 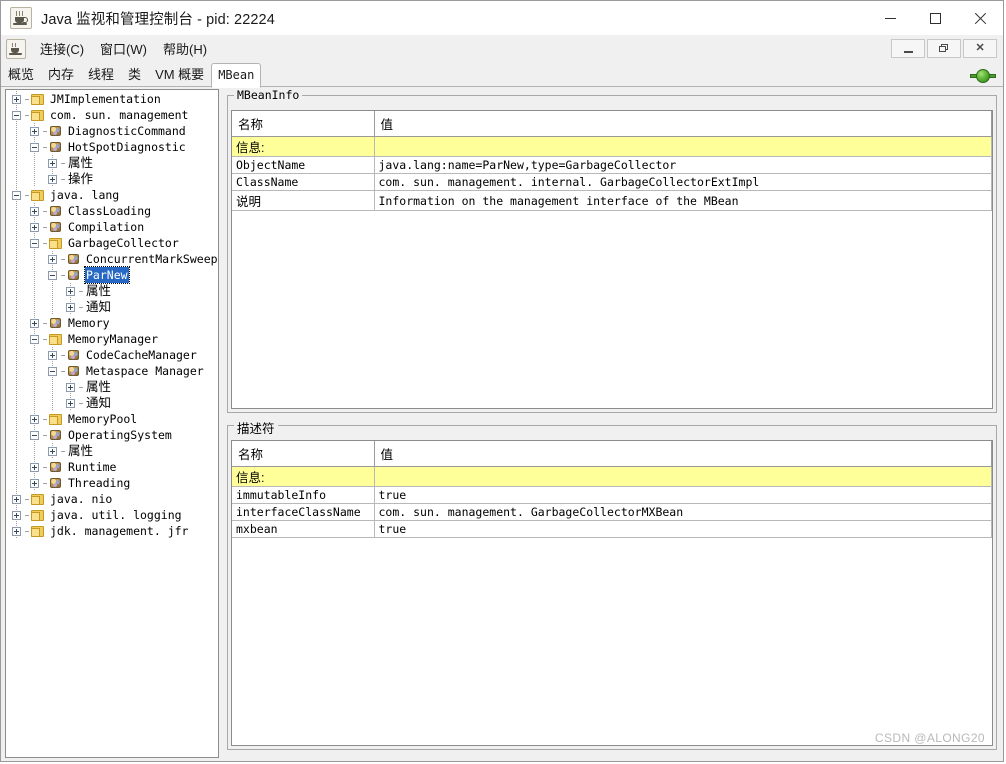 What do you see at coordinates (102, 419) in the screenshot?
I see `tree-node-label: MemoryPool` at bounding box center [102, 419].